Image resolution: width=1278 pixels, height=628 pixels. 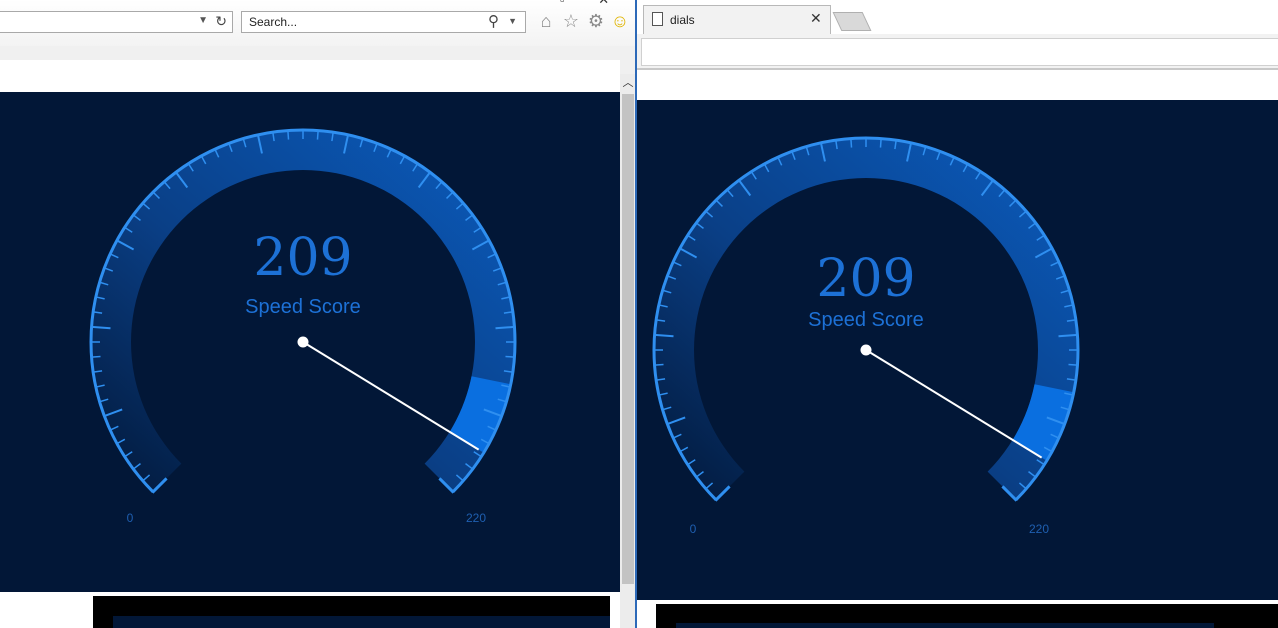 What do you see at coordinates (546, 21) in the screenshot?
I see `home-icon: ⌂` at bounding box center [546, 21].